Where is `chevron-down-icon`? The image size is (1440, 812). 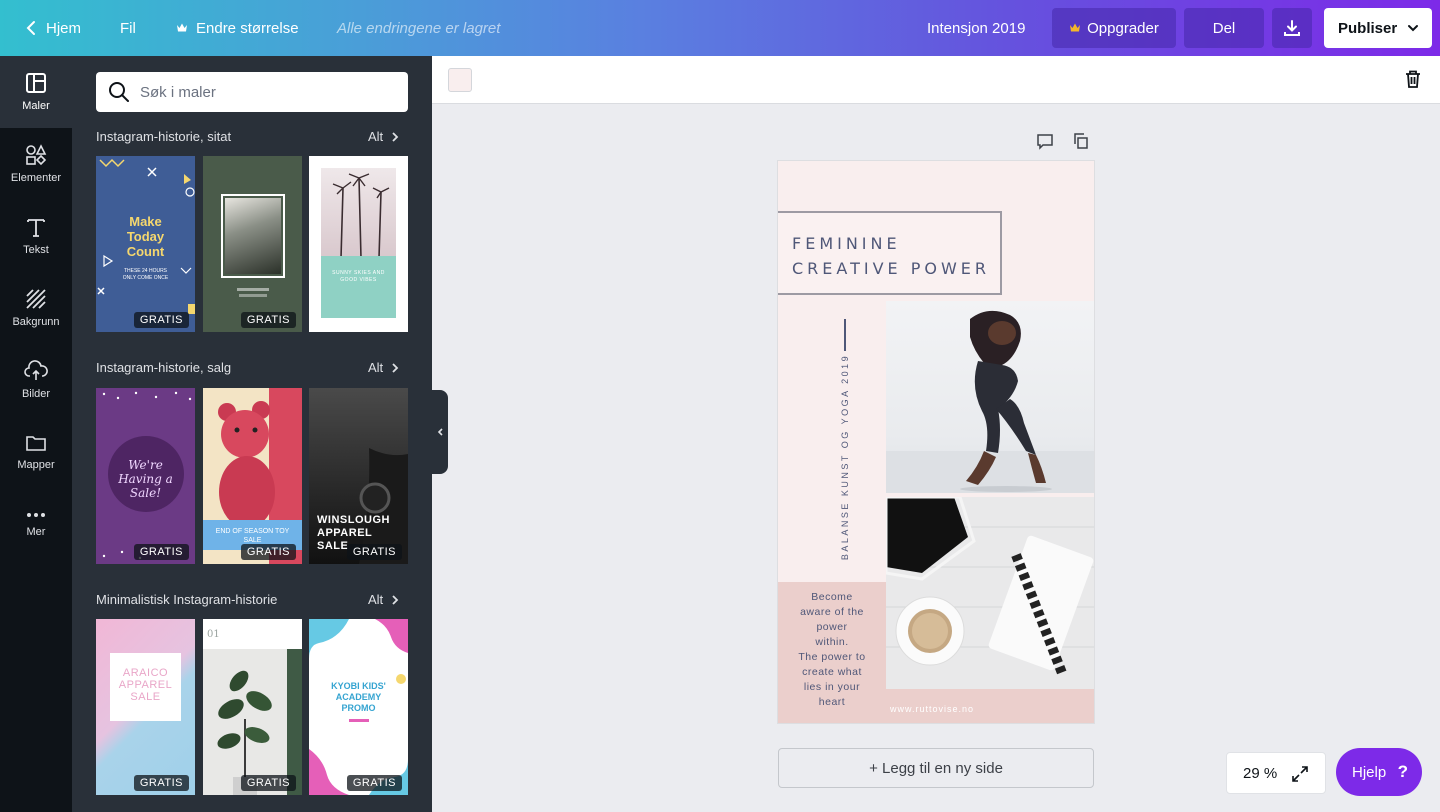
chevron-down-icon is located at coordinates (1413, 30).